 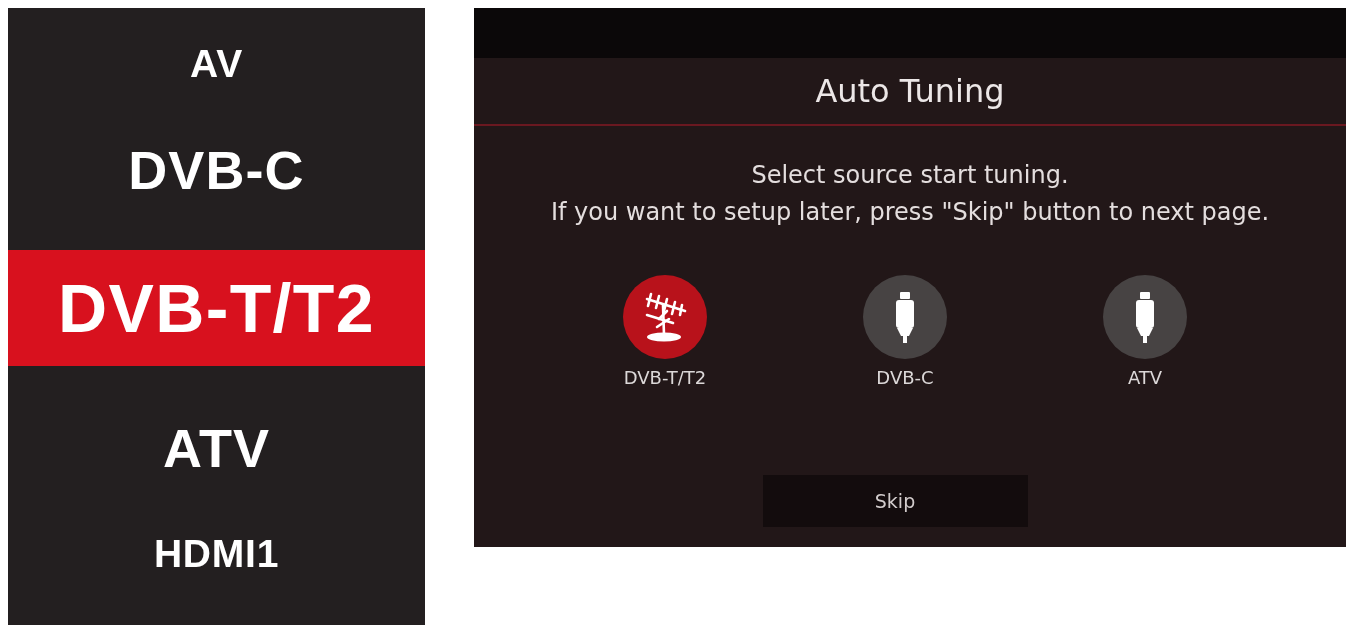 What do you see at coordinates (216, 63) in the screenshot?
I see `source-option: AV` at bounding box center [216, 63].